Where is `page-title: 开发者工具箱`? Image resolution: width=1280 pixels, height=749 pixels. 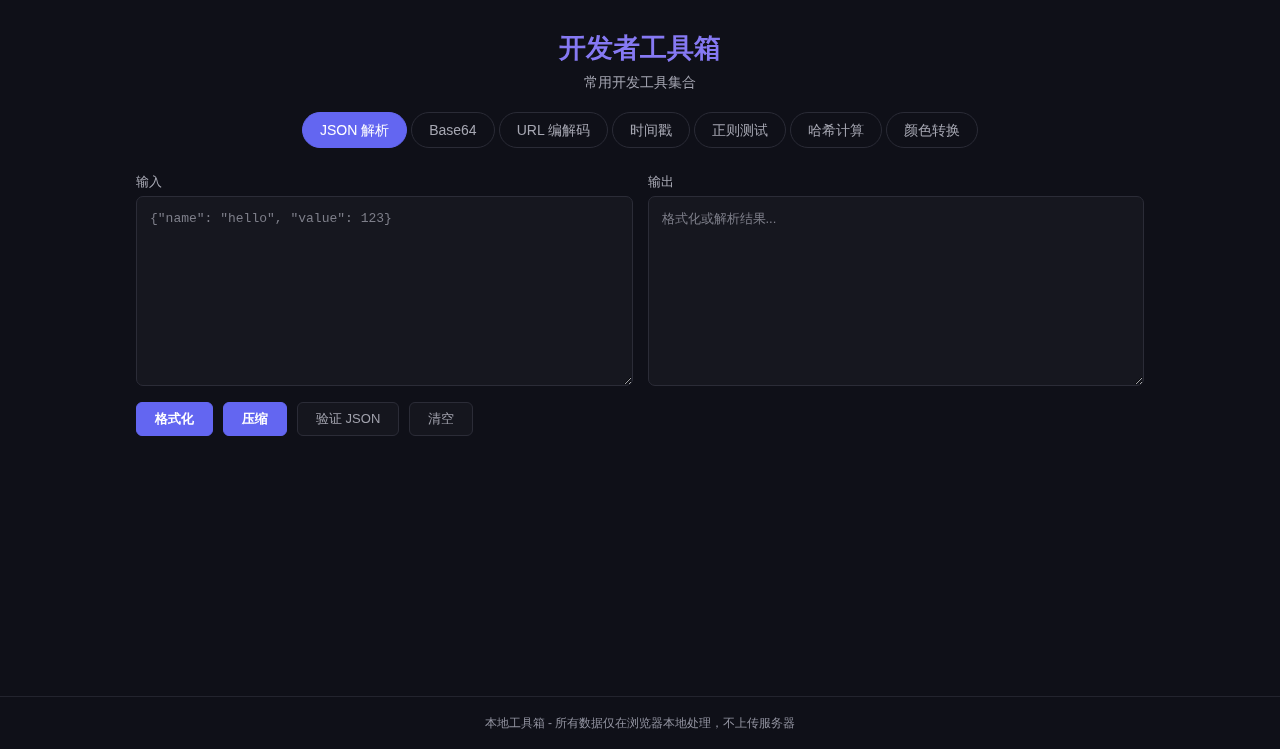
page-title: 开发者工具箱 is located at coordinates (640, 48).